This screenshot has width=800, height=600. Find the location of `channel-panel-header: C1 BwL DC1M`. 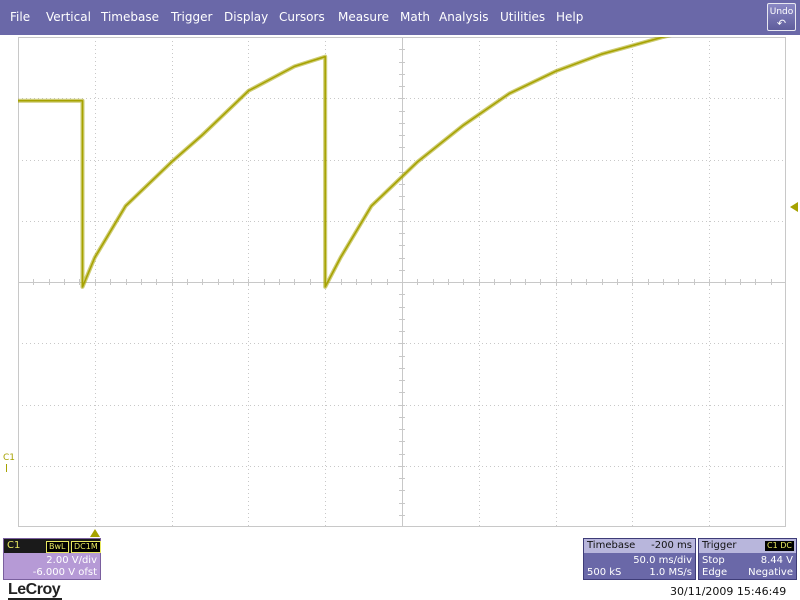

channel-panel-header: C1 BwL DC1M is located at coordinates (52, 546).